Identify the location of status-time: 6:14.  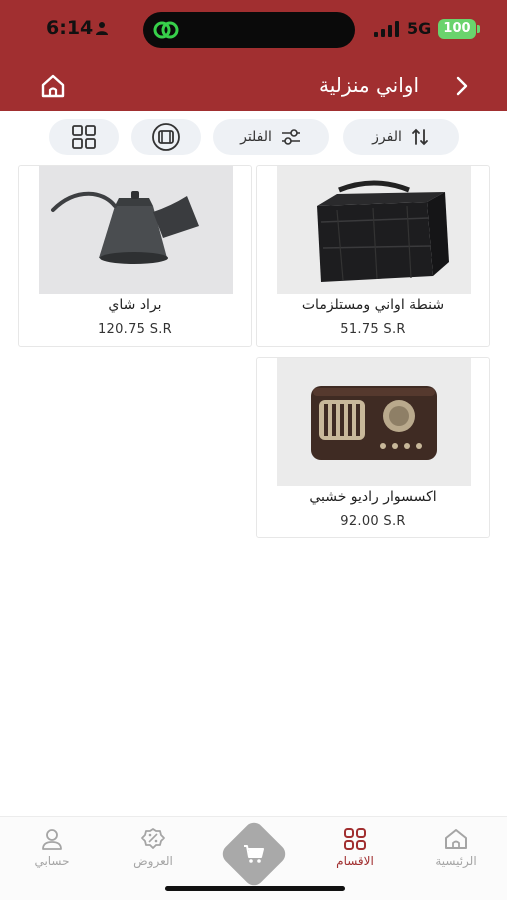
(70, 28).